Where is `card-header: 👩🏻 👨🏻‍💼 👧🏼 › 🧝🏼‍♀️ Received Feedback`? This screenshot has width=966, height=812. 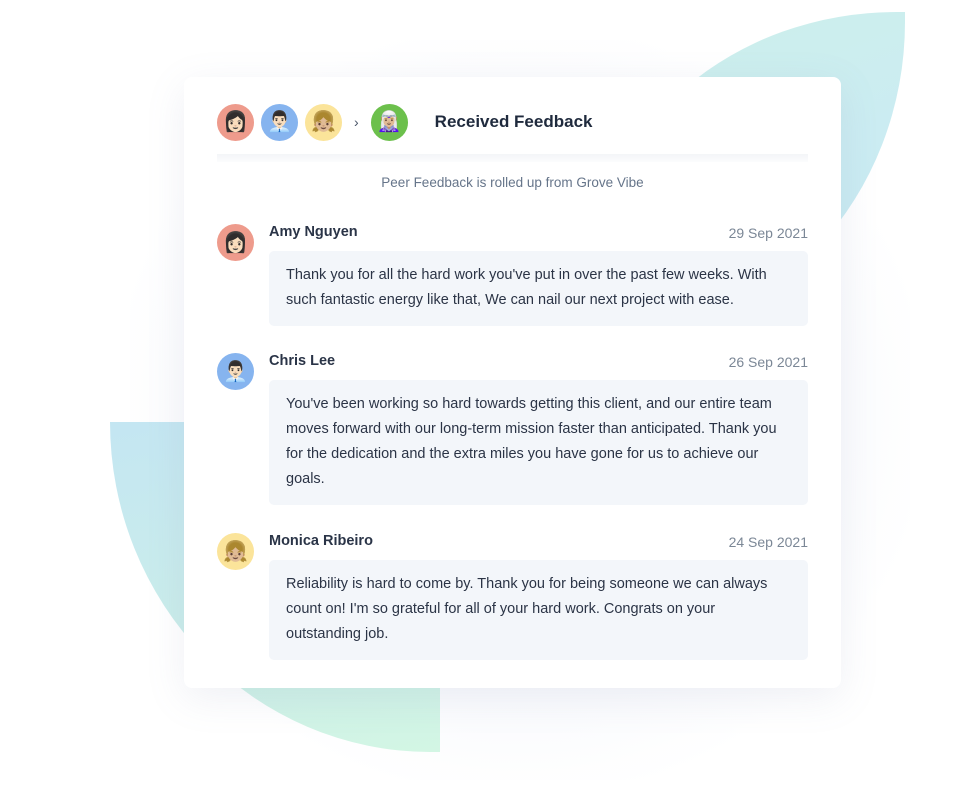 card-header: 👩🏻 👨🏻‍💼 👧🏼 › 🧝🏼‍♀️ Received Feedback is located at coordinates (512, 122).